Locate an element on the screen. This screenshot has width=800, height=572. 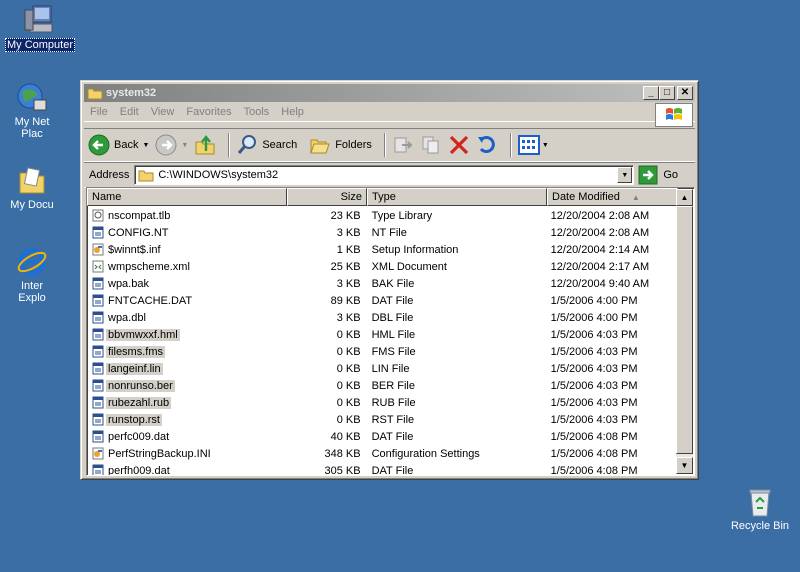
file-name: rubezahl.rub is located at coordinates (139, 402).